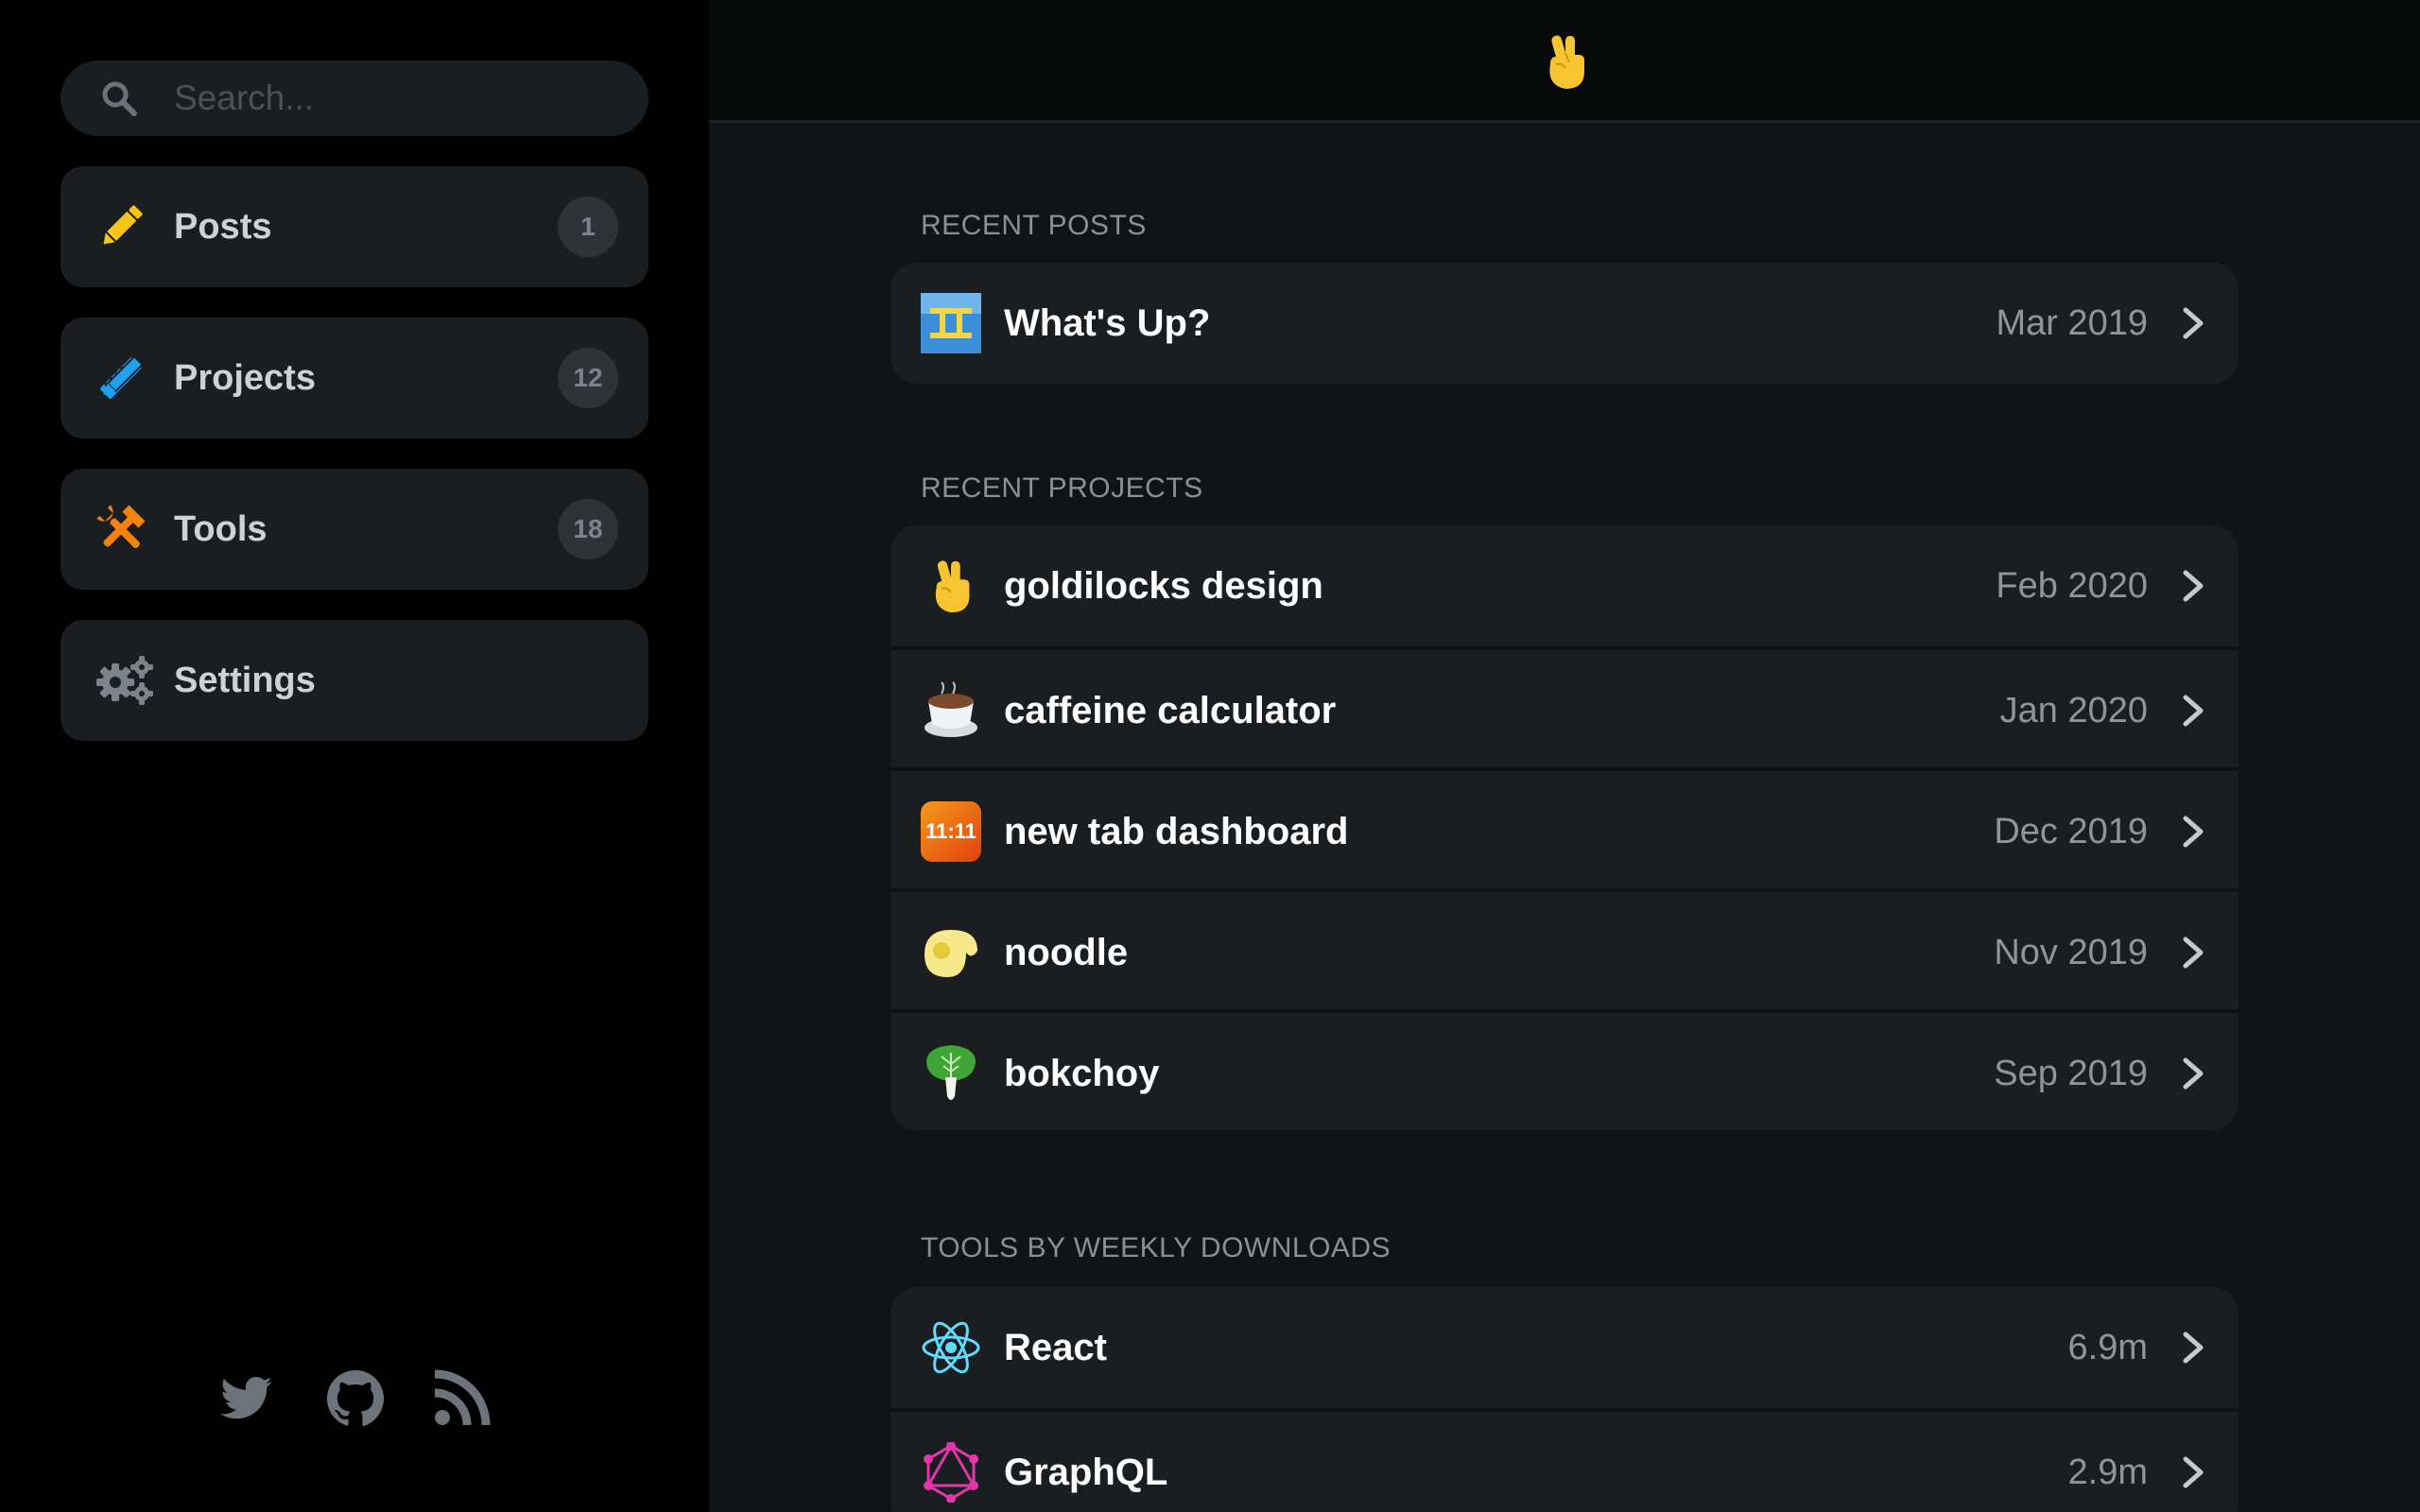  What do you see at coordinates (588, 227) in the screenshot?
I see `count-badge: 1` at bounding box center [588, 227].